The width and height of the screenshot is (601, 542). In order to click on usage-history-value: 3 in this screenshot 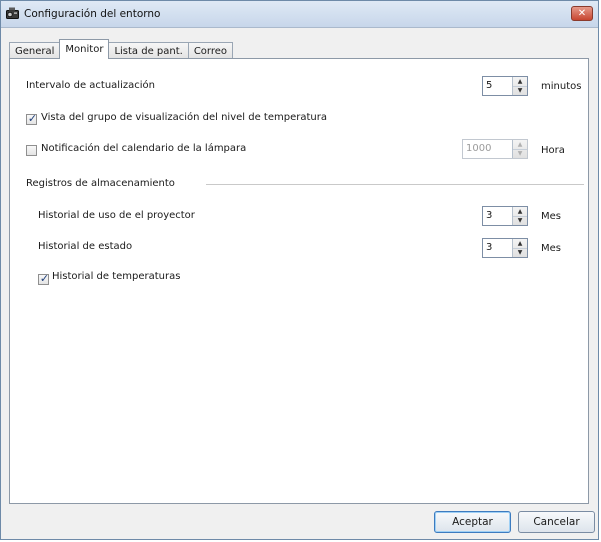, I will do `click(489, 215)`.